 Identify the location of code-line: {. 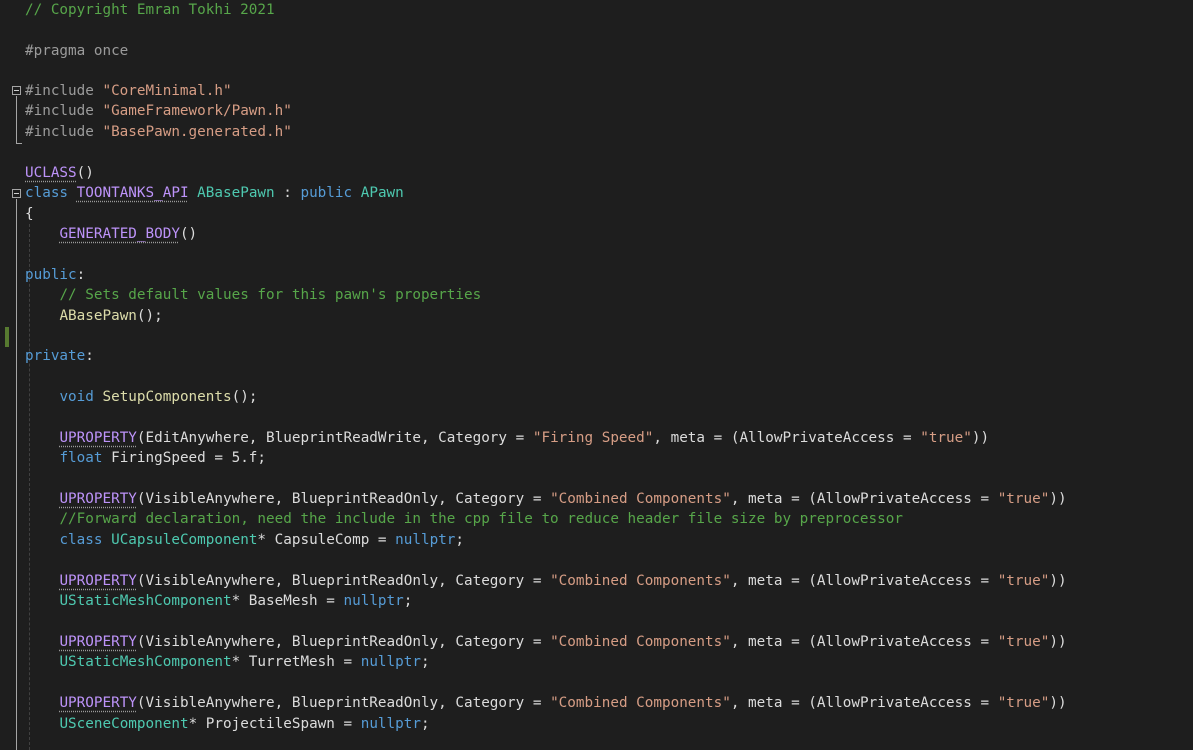
(29, 214).